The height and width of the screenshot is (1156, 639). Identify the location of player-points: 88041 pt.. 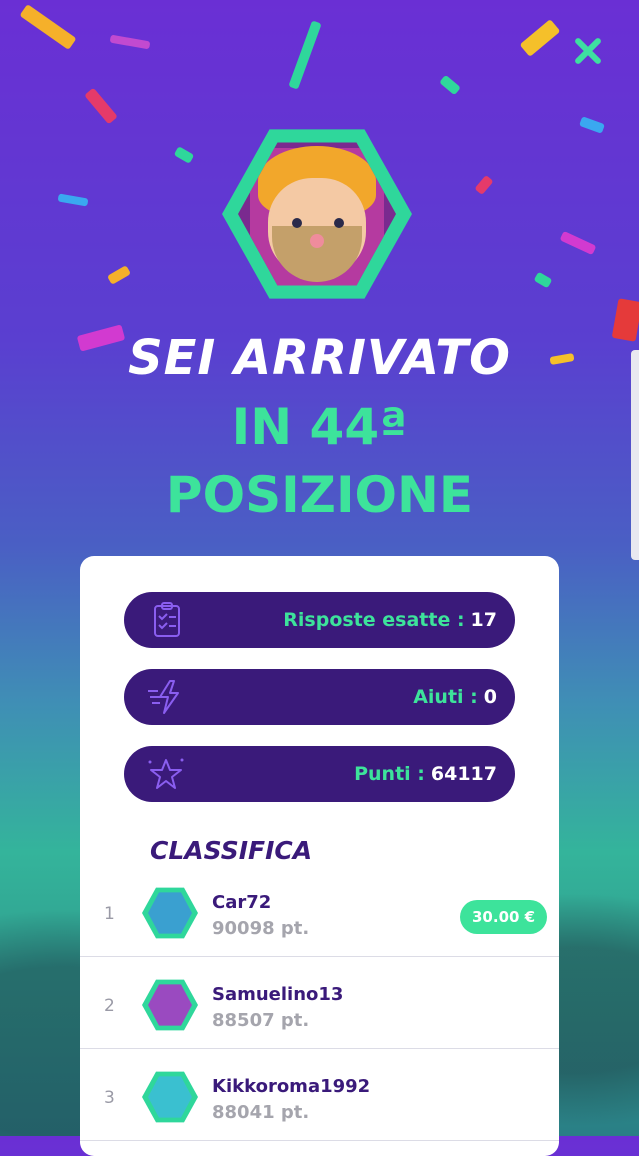
(261, 1112).